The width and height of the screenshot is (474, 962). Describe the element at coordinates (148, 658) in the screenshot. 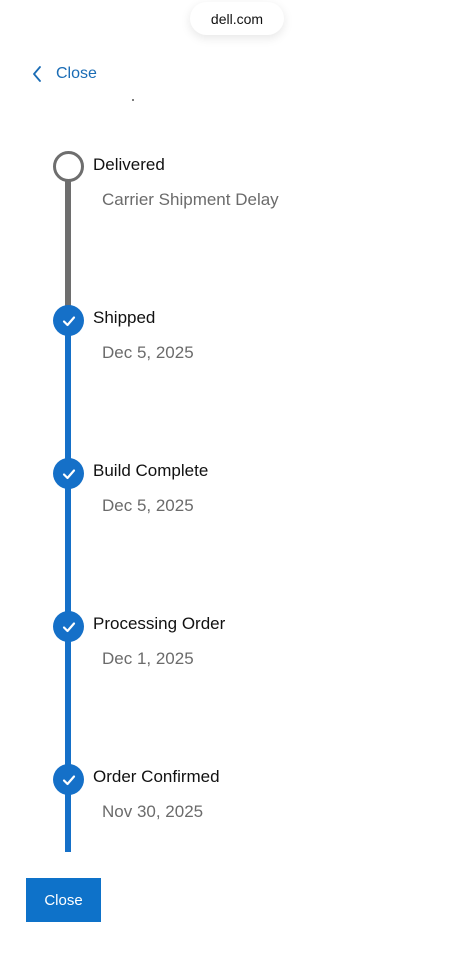

I see `step-date-processing-order: Dec 1, 2025` at that location.